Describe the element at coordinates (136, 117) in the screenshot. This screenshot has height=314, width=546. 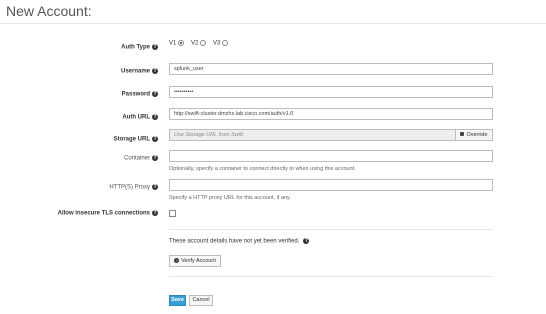
I see `auth-url-label-text: Auth URL` at that location.